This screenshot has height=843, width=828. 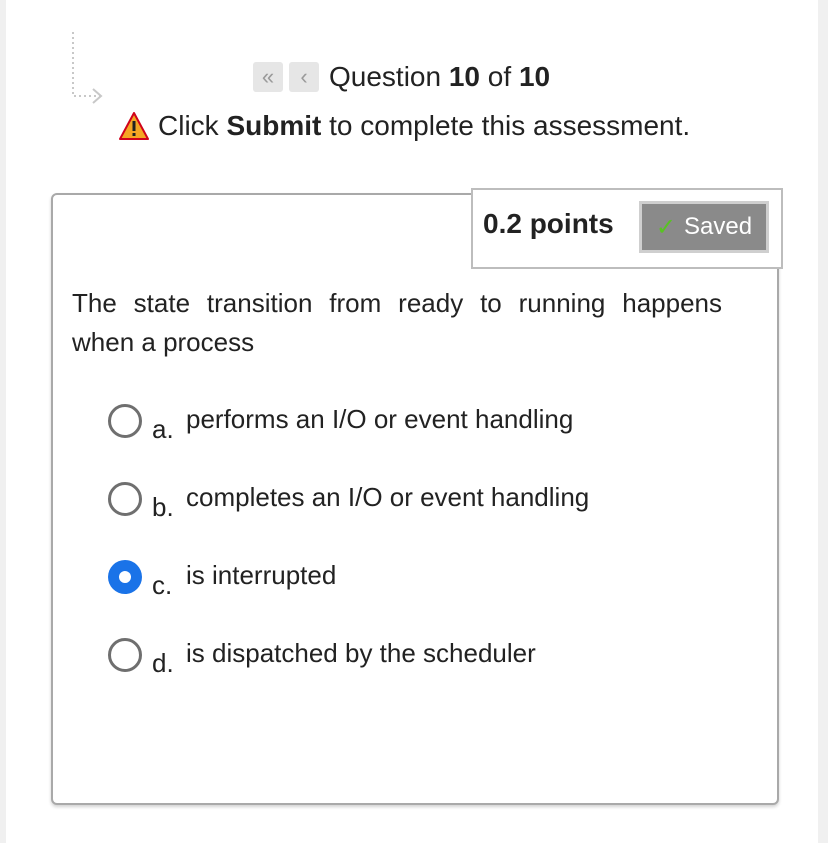 I want to click on option-letter: a., so click(x=163, y=428).